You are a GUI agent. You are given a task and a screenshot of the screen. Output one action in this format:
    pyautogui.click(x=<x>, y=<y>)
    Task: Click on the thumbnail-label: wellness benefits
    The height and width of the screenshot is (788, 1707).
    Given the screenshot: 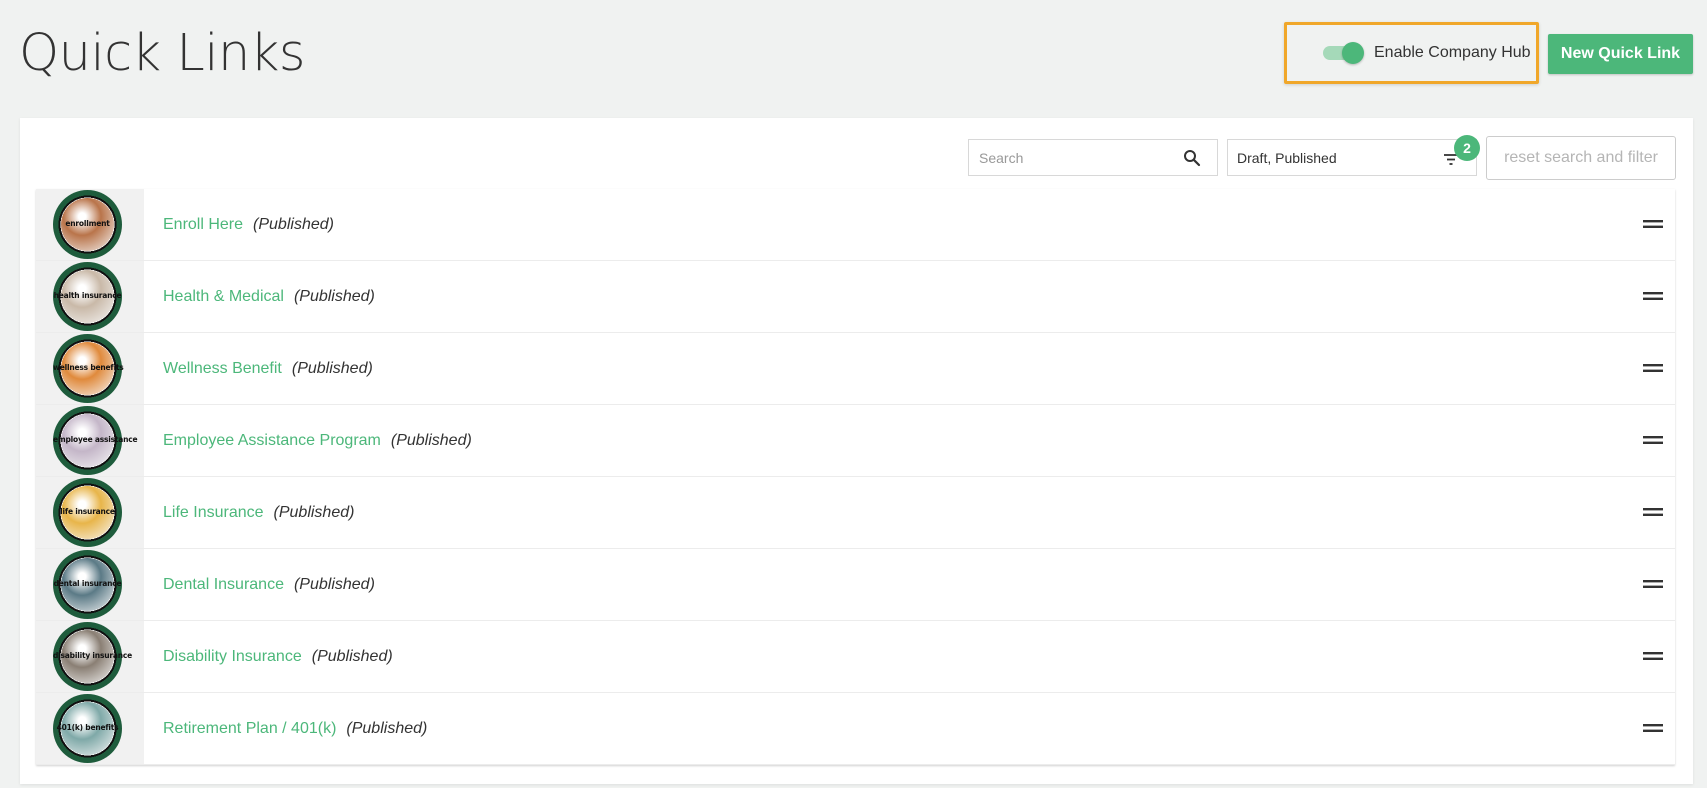 What is the action you would take?
    pyautogui.click(x=88, y=367)
    